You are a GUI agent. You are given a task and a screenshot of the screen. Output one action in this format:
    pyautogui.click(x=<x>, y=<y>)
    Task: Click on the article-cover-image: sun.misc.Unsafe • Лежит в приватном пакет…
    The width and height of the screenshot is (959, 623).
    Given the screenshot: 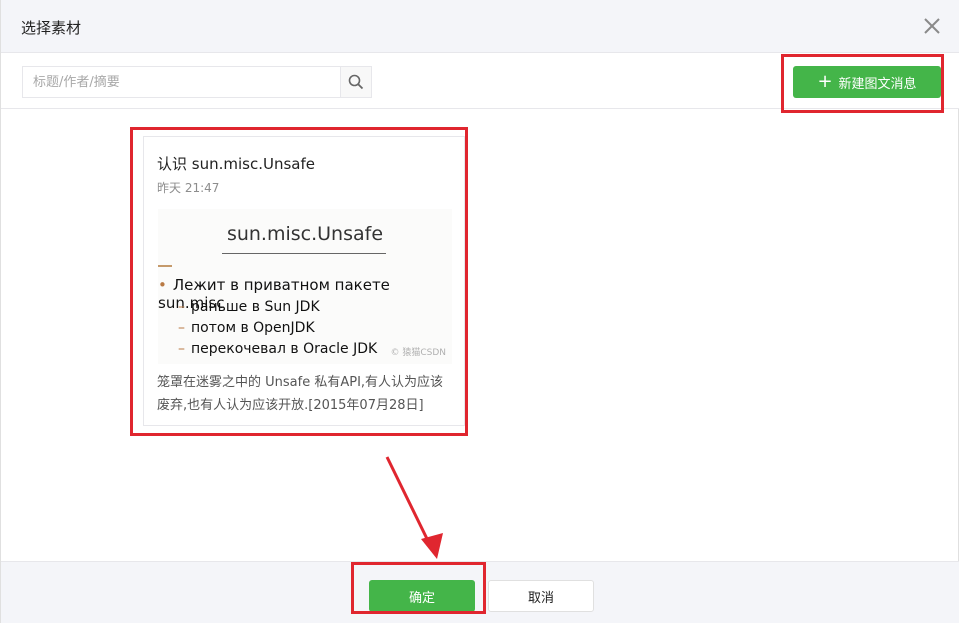 What is the action you would take?
    pyautogui.click(x=305, y=286)
    